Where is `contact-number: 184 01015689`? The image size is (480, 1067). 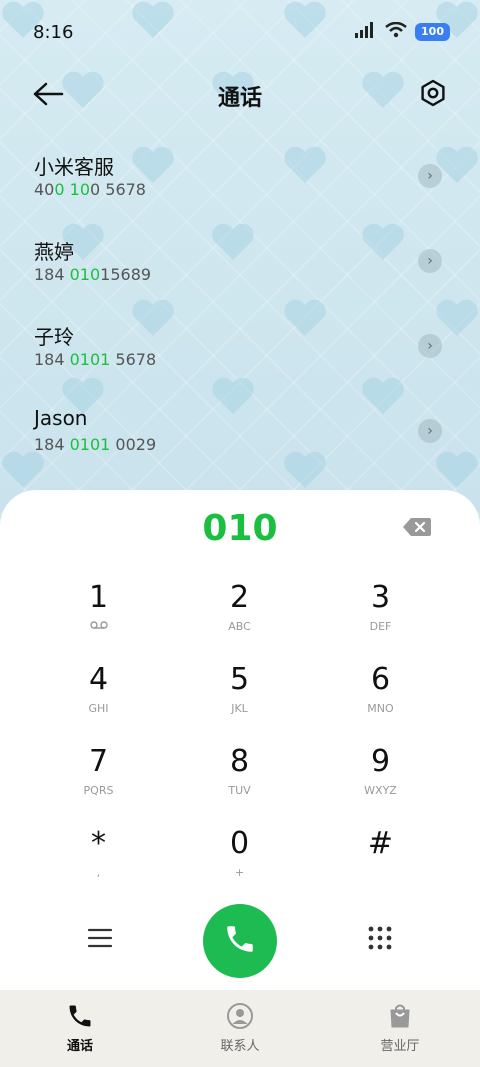 contact-number: 184 01015689 is located at coordinates (93, 274).